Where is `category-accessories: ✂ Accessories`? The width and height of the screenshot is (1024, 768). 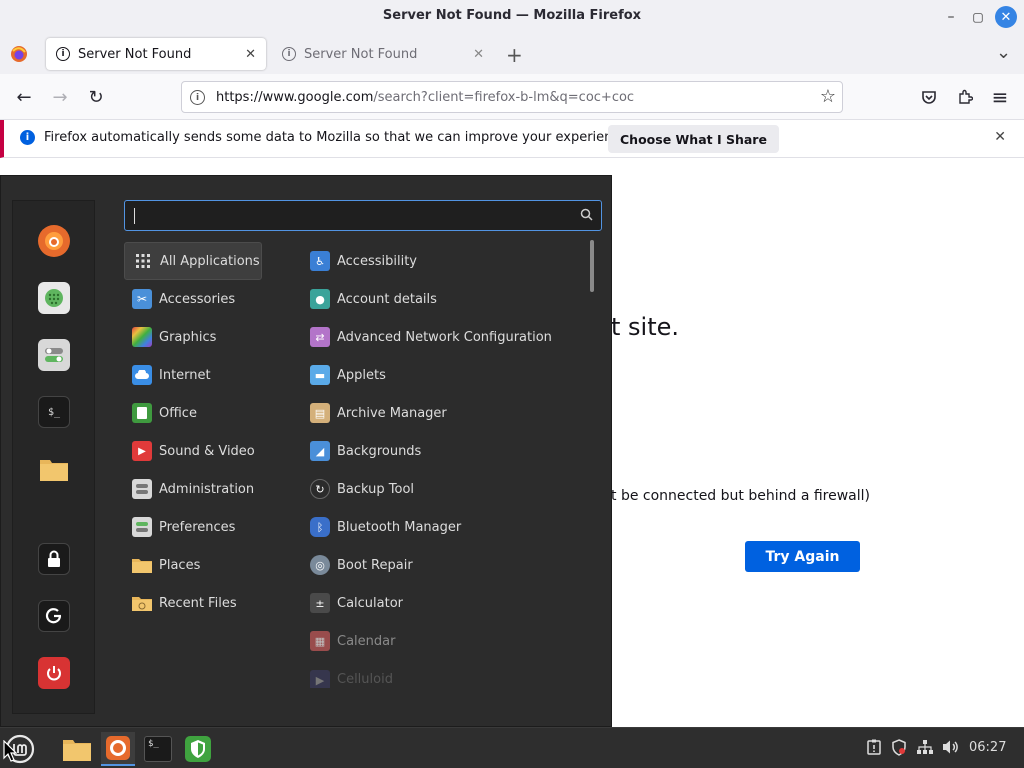
category-accessories: ✂ Accessories is located at coordinates (193, 299).